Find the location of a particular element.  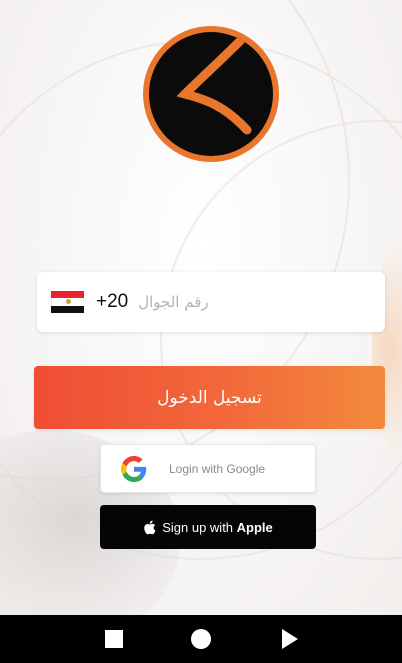

recents-square-icon is located at coordinates (113, 639).